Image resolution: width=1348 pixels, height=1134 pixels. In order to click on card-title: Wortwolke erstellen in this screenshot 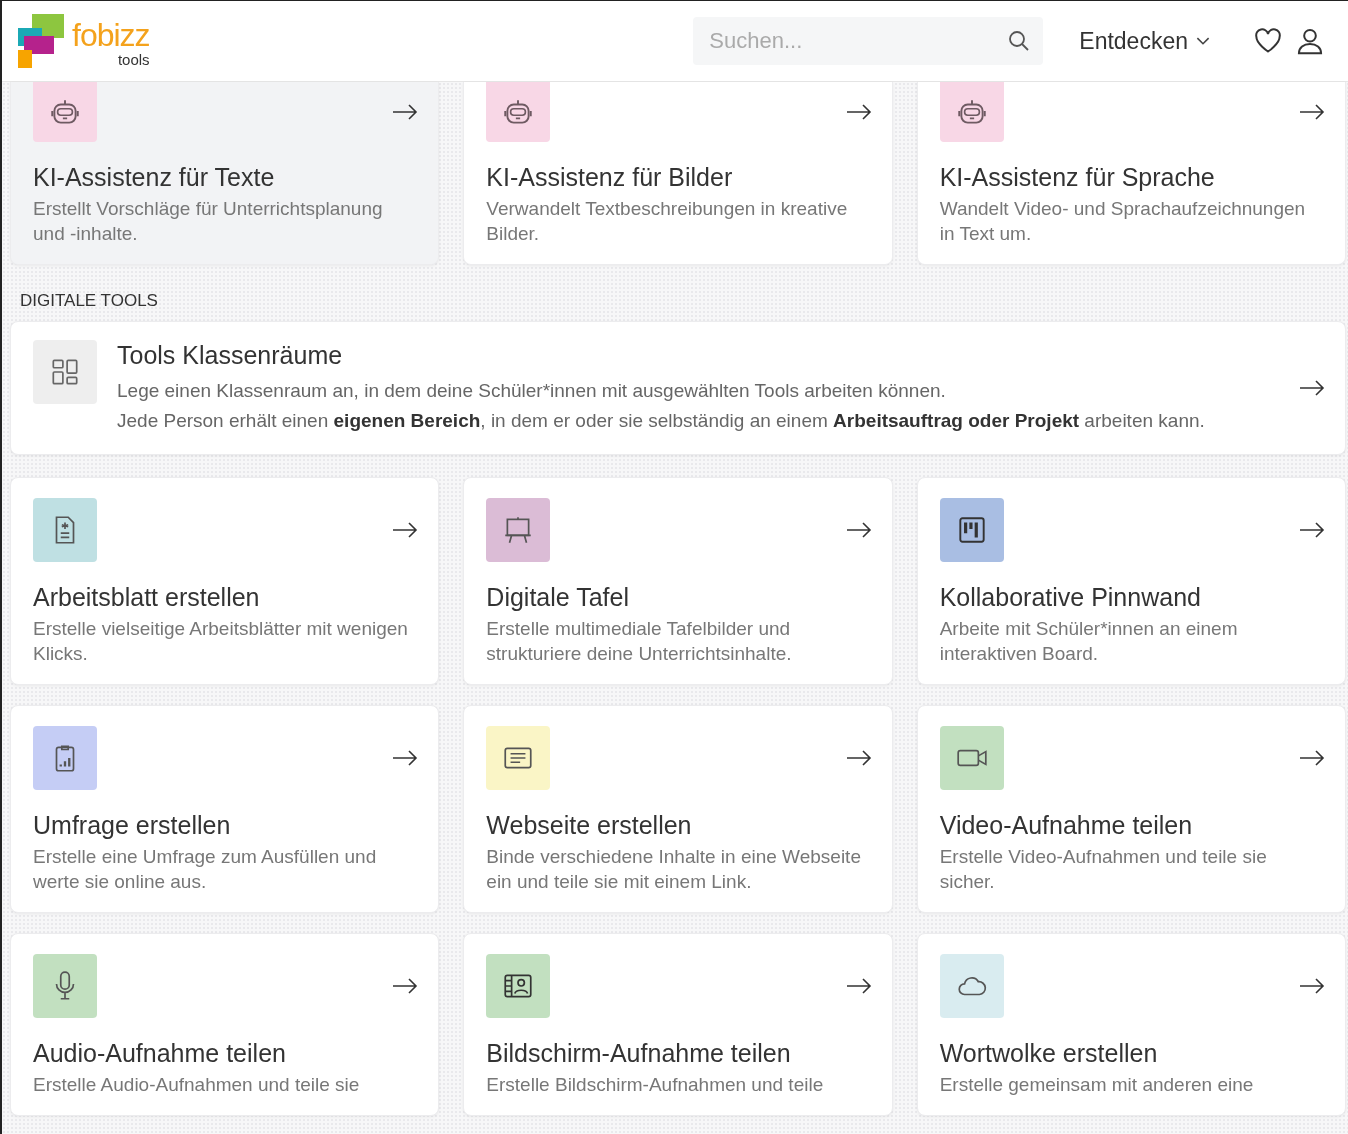, I will do `click(1049, 1053)`.